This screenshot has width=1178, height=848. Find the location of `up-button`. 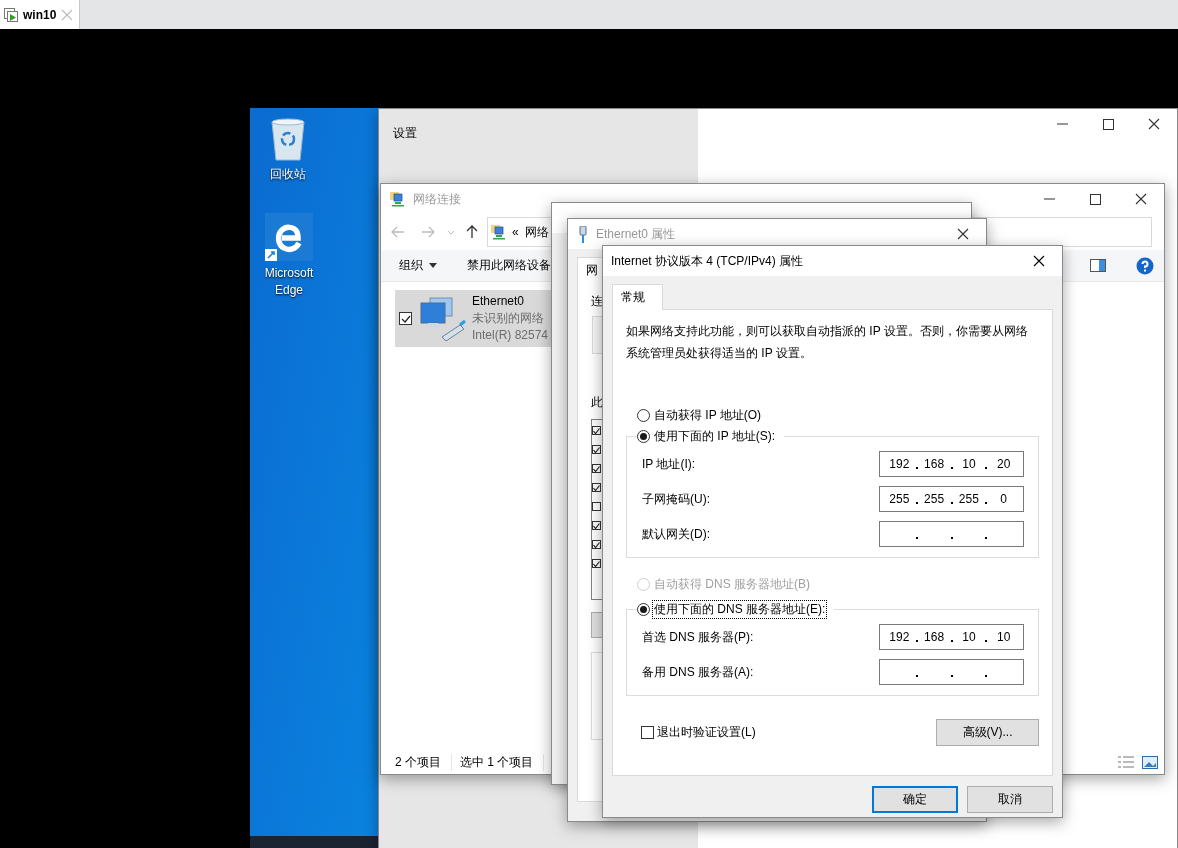

up-button is located at coordinates (472, 232).